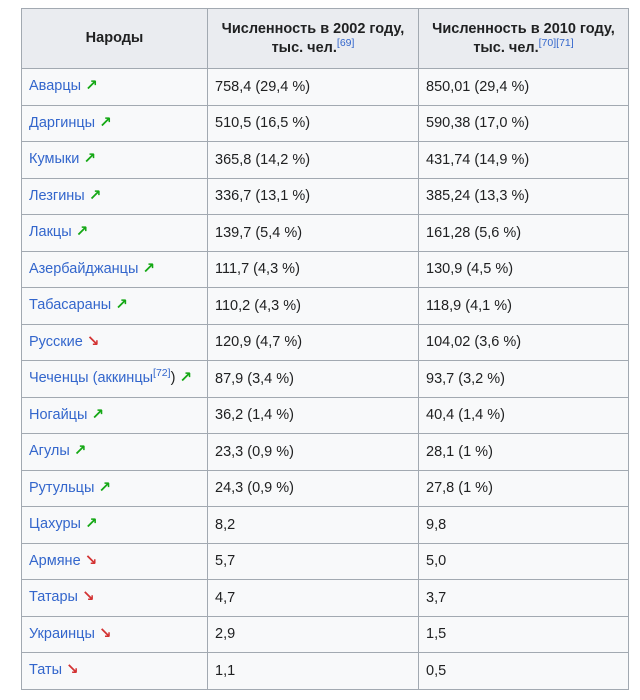 The image size is (640, 700). I want to click on cell-people: Кумыки ↗, so click(114, 160).